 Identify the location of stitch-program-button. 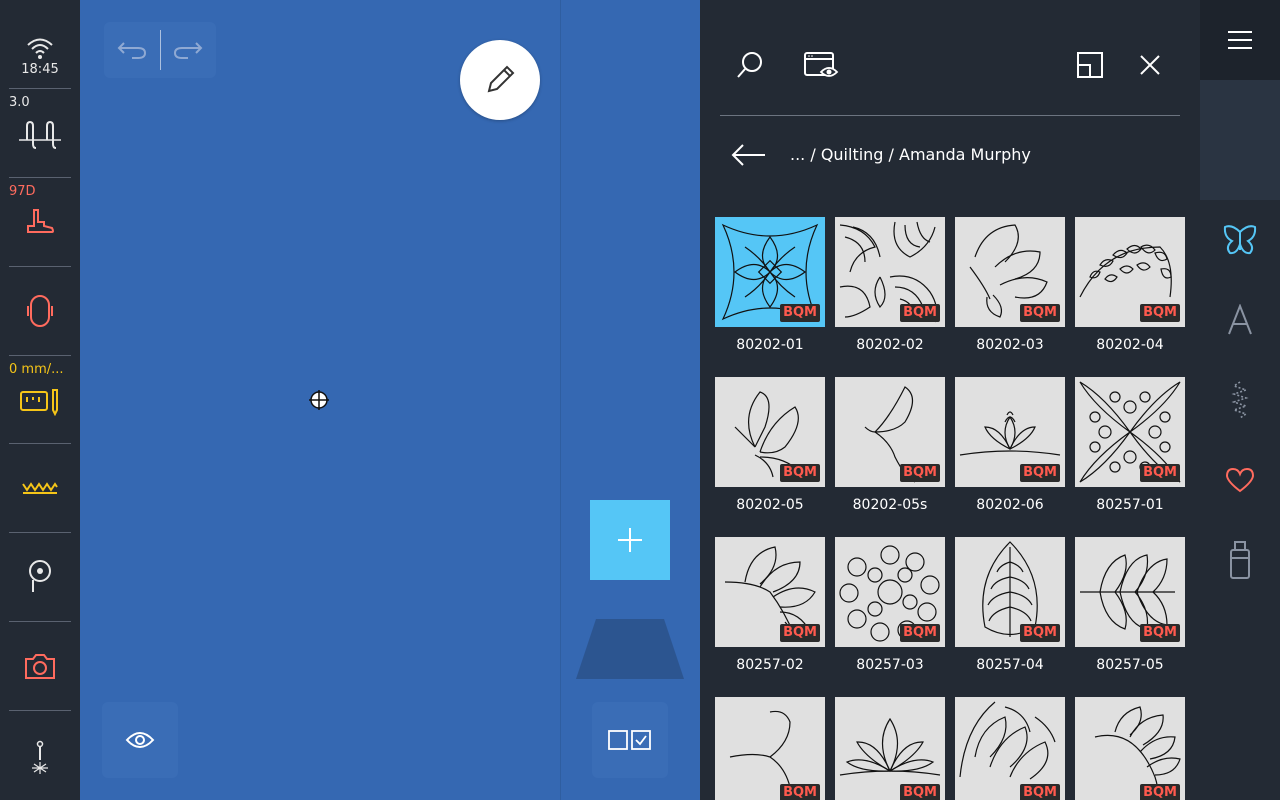
(40, 488).